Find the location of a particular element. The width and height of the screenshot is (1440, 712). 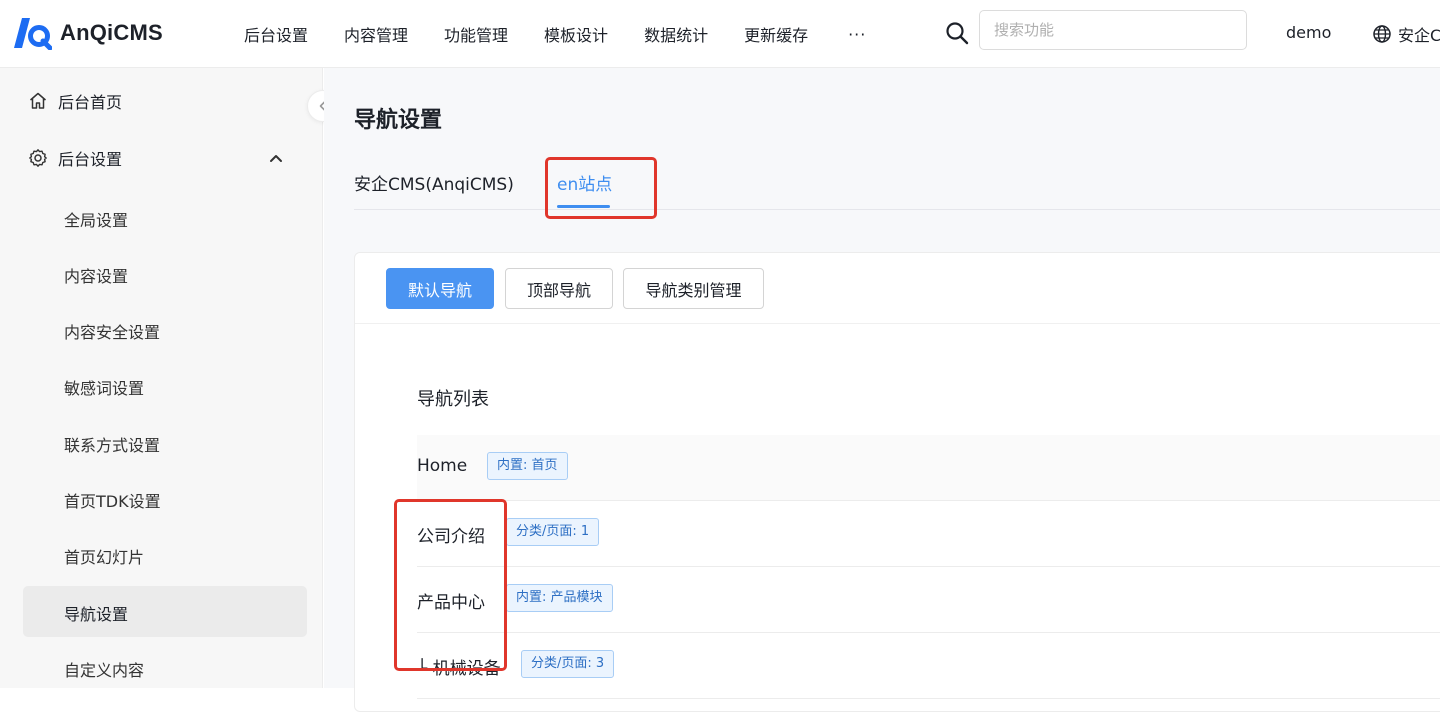

search-icon is located at coordinates (957, 33).